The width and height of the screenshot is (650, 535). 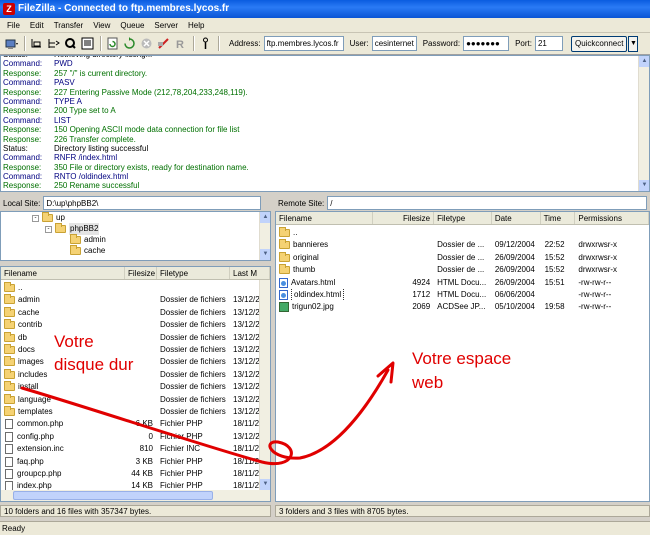 I want to click on menu-queue: Queue, so click(x=132, y=25).